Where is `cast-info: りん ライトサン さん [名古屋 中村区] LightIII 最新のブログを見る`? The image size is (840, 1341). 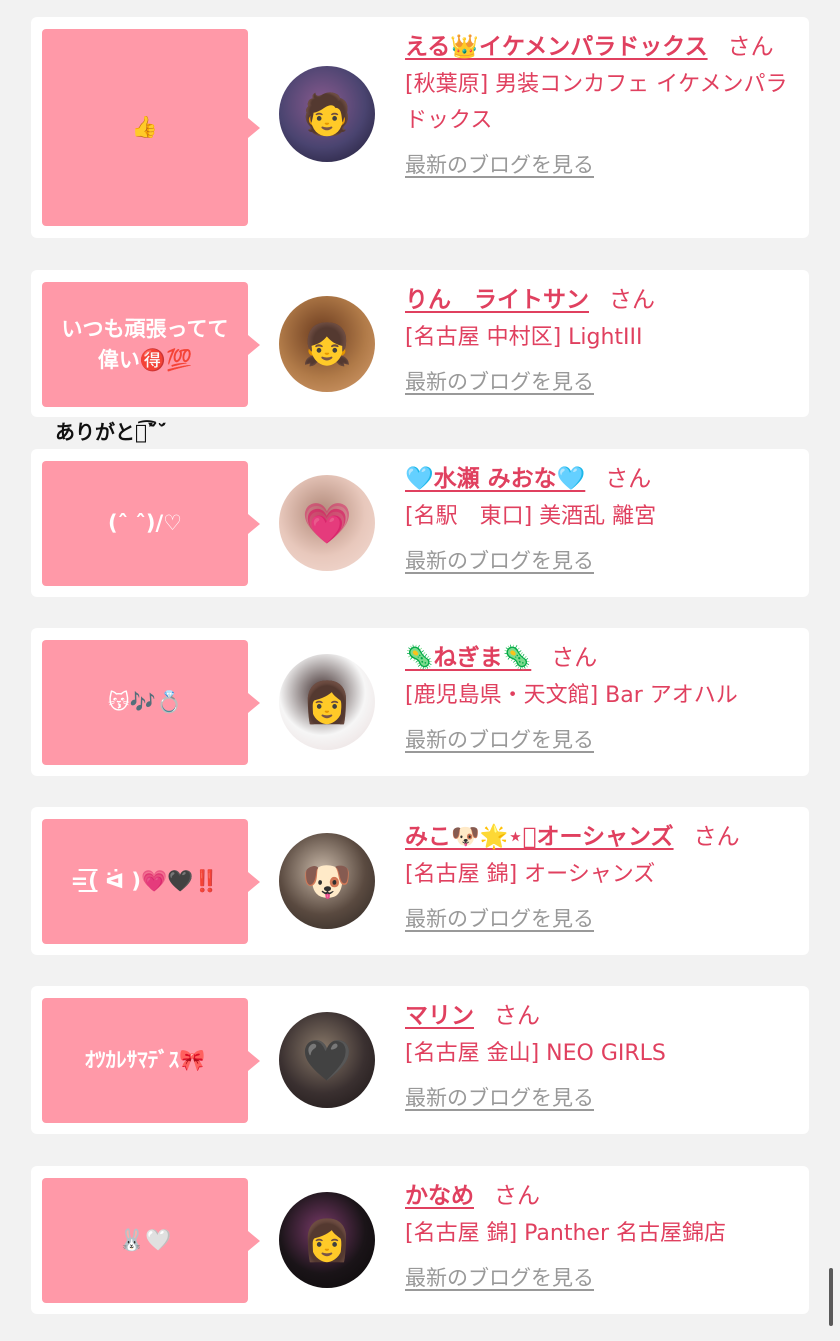
cast-info: りん ライトサン さん [名古屋 中村区] LightIII 最新のブログを見る is located at coordinates (598, 339).